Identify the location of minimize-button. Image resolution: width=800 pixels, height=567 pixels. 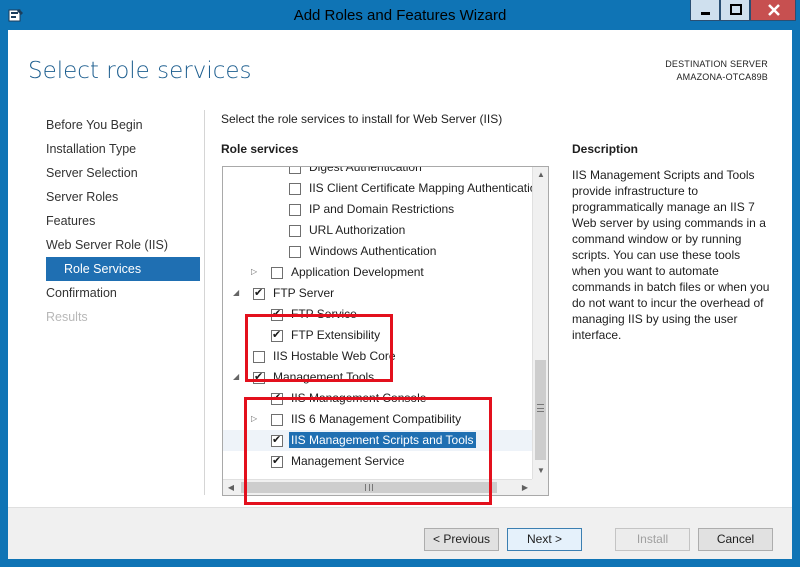
(705, 10).